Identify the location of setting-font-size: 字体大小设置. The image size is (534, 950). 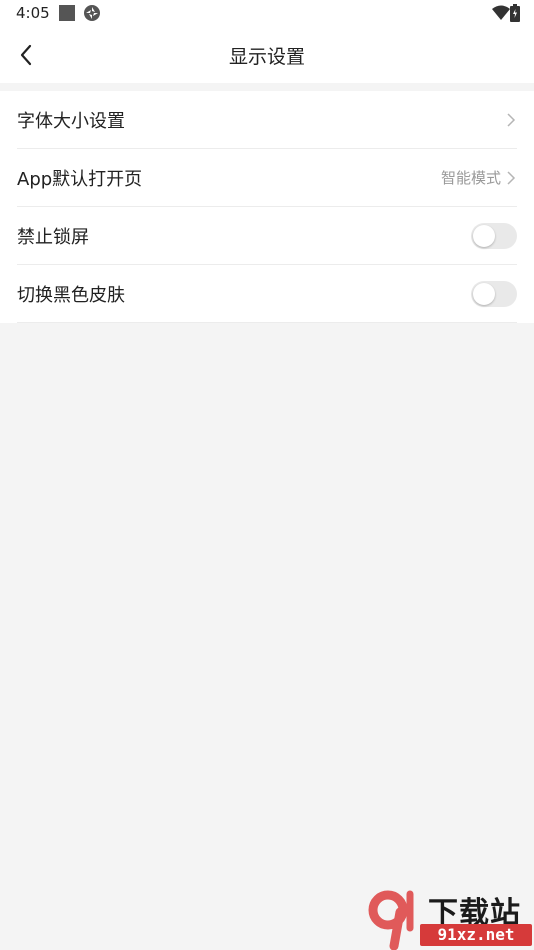
(267, 120).